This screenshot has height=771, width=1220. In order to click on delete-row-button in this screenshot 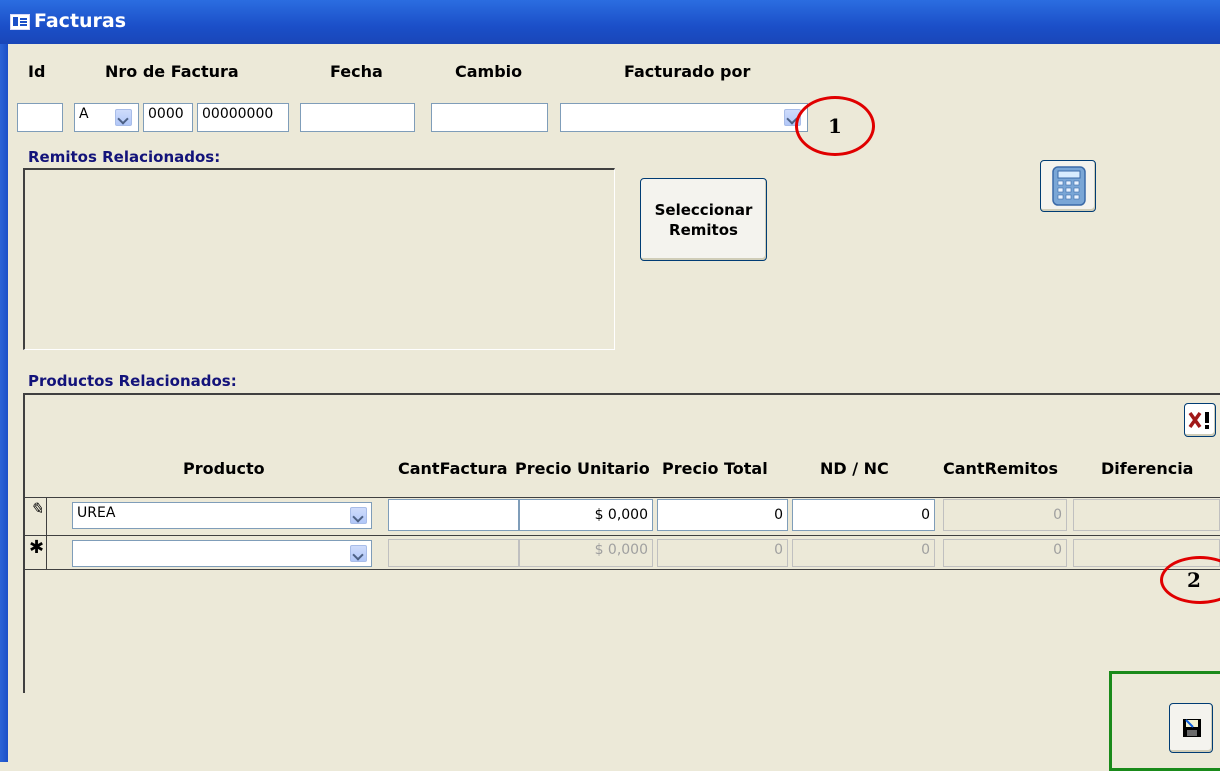, I will do `click(1200, 420)`.